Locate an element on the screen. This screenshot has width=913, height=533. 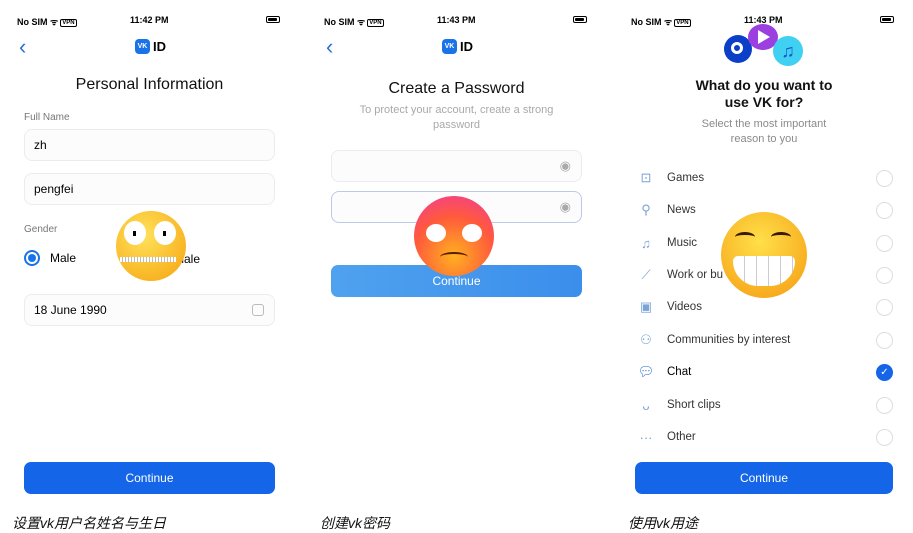
caption: 使用vk用途 is located at coordinates (663, 523).